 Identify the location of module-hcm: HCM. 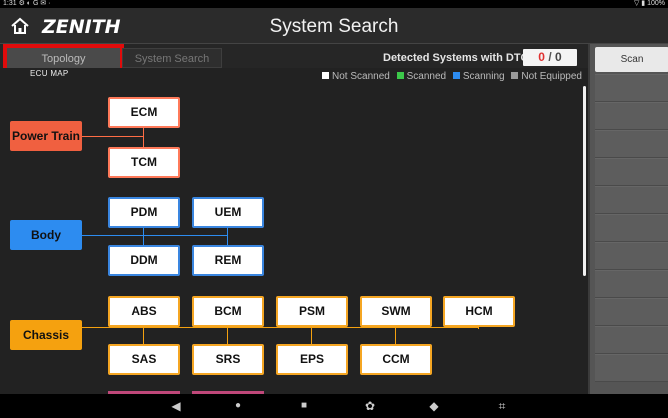
(479, 311).